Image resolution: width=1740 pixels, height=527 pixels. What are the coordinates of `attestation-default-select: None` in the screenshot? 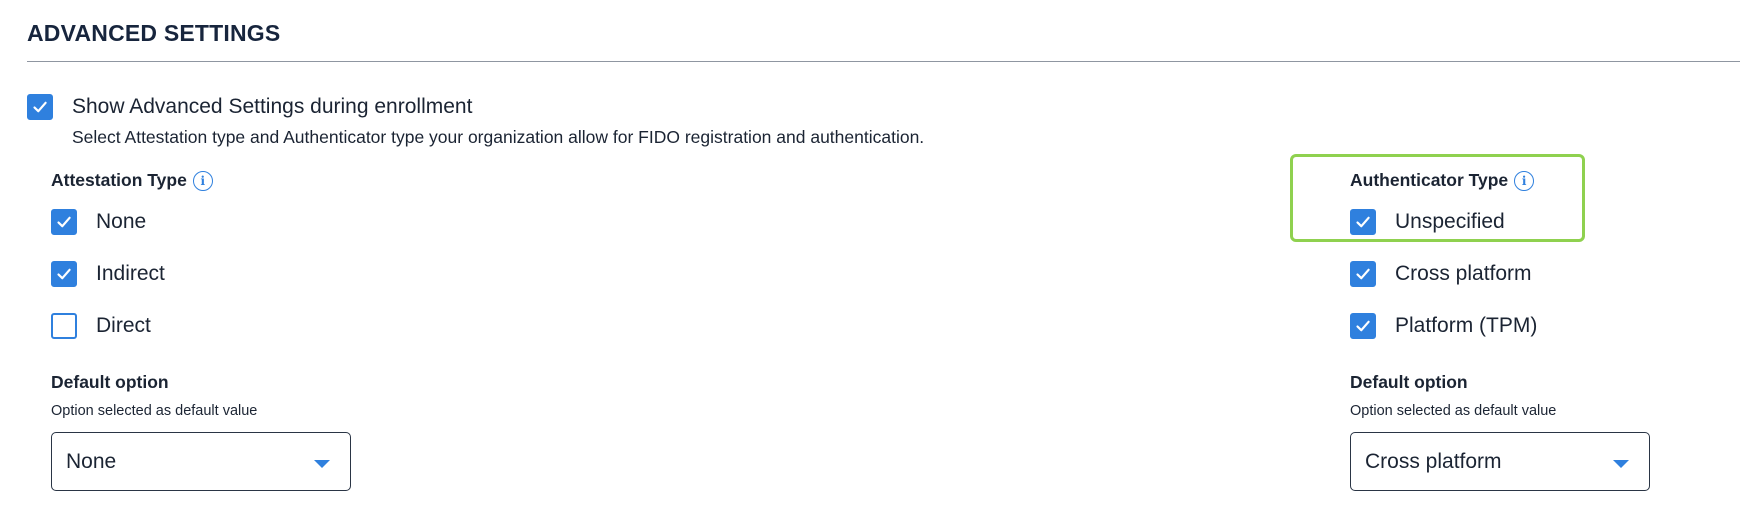 It's located at (201, 461).